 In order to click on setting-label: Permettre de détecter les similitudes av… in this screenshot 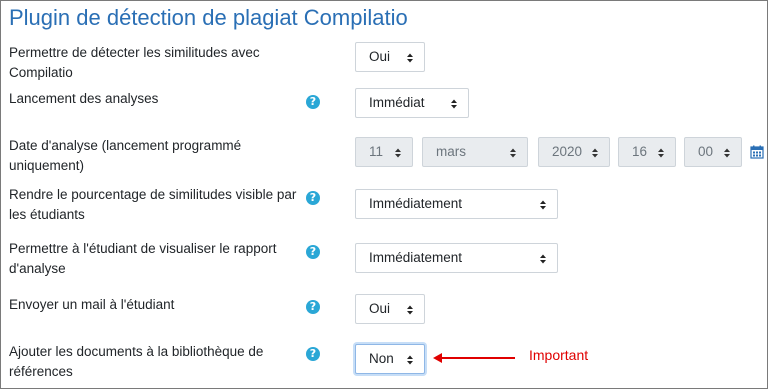, I will do `click(134, 62)`.